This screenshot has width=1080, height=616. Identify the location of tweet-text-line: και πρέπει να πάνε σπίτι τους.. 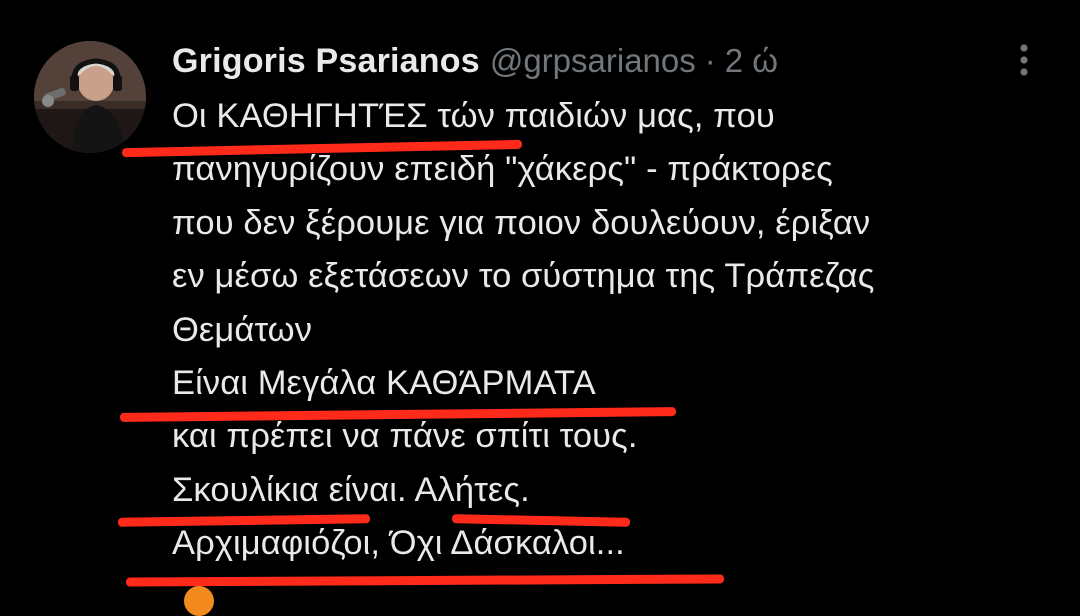
(405, 436).